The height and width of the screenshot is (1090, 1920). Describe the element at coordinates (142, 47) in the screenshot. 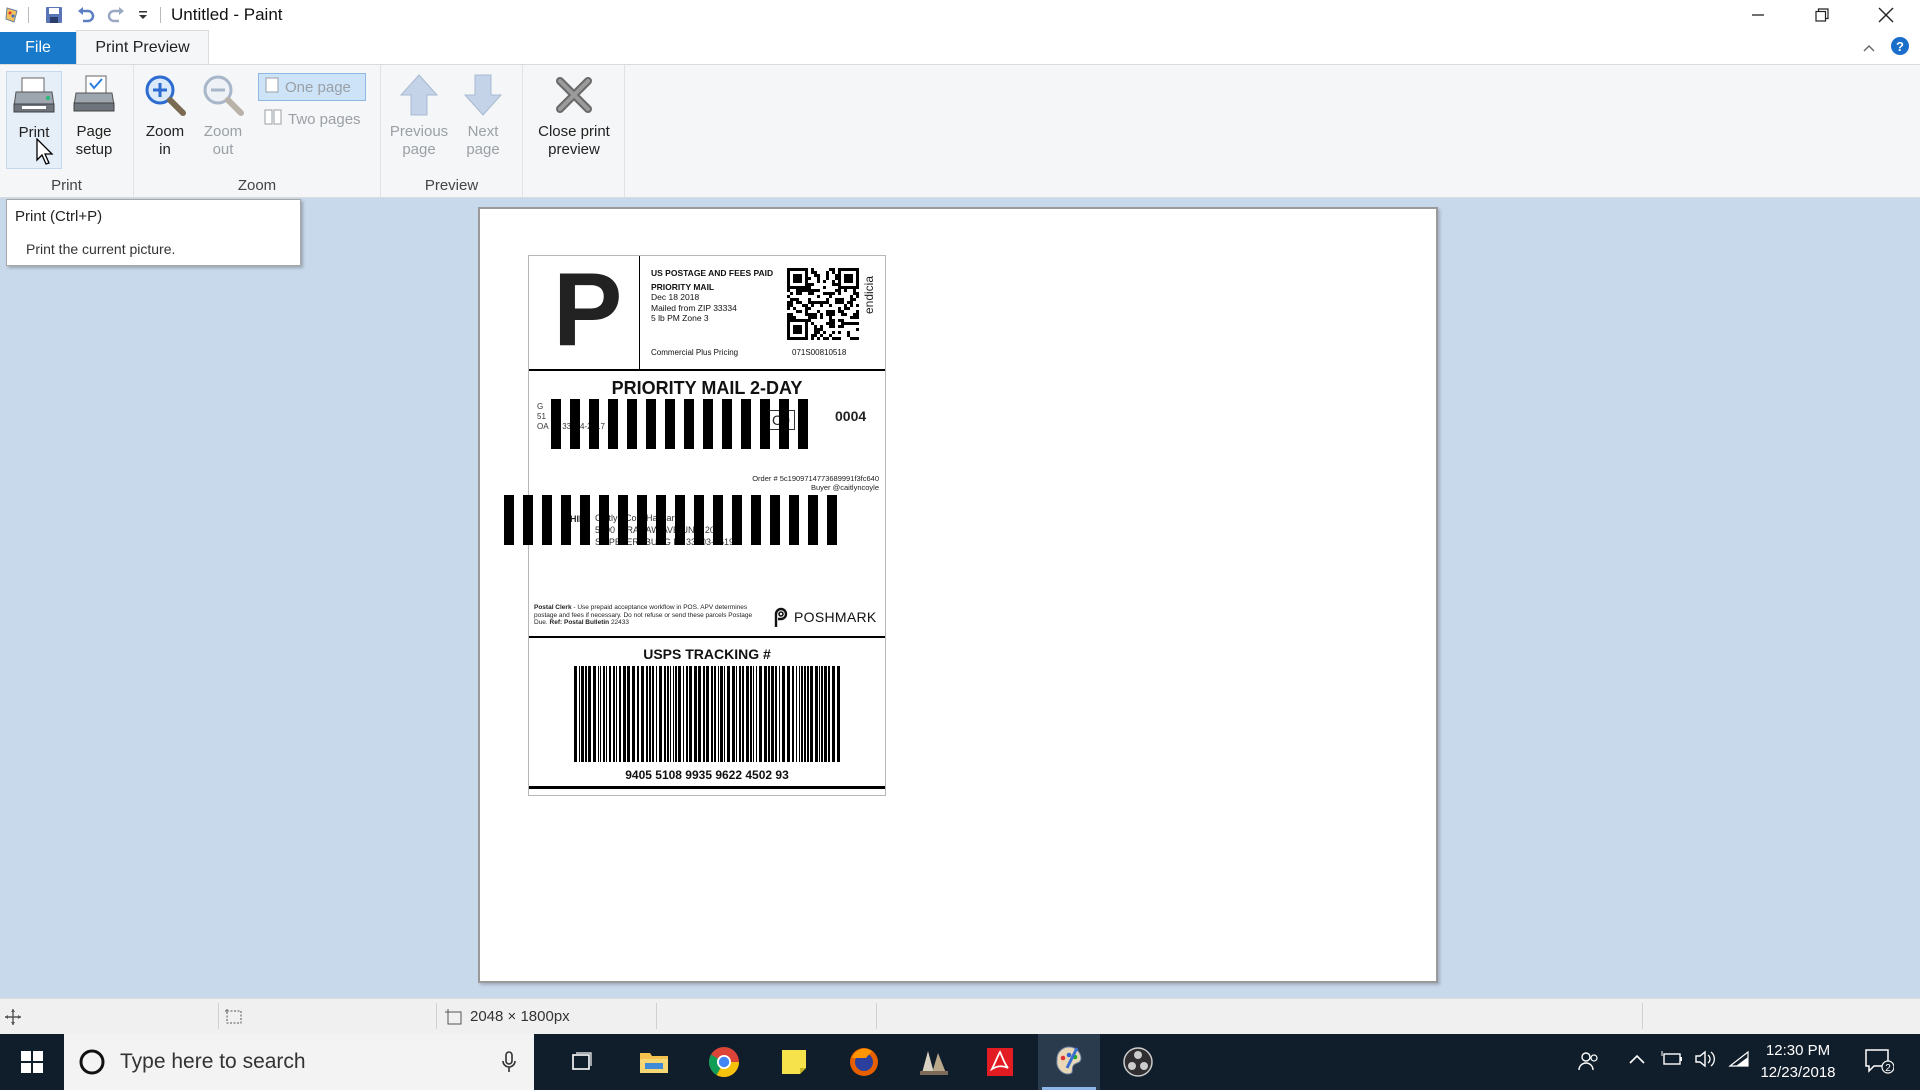

I see `tab-print-preview: Print Preview` at that location.